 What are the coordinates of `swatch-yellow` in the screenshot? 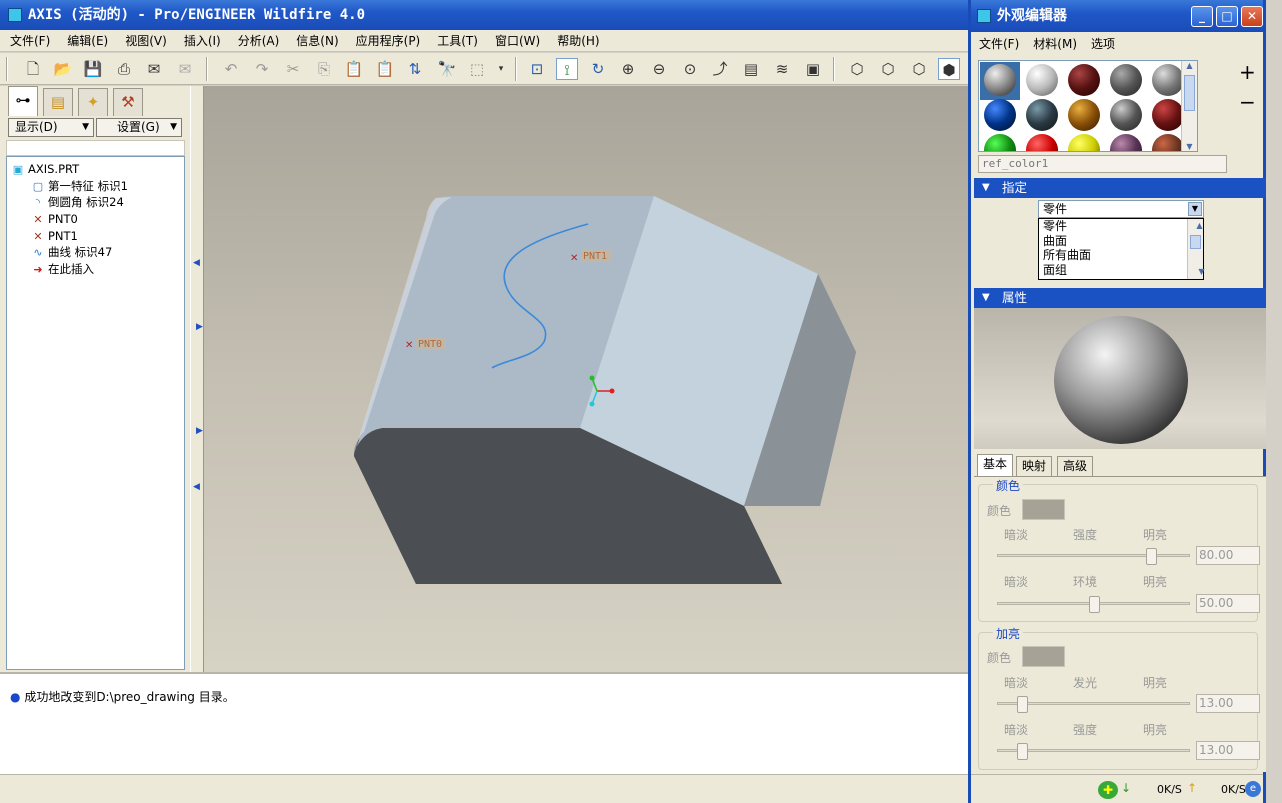 It's located at (1084, 142).